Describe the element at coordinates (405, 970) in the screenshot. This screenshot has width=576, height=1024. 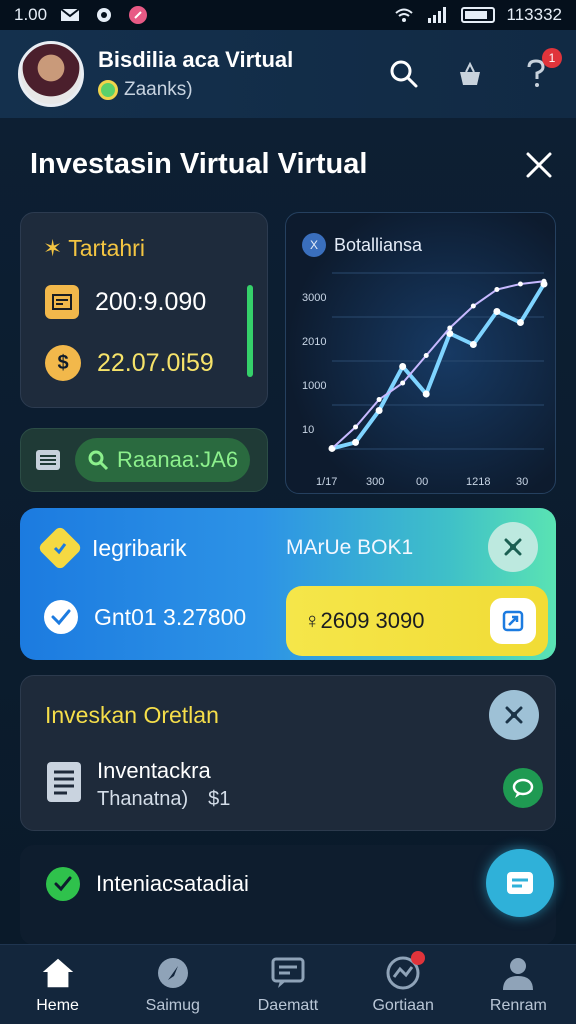
I see `activity-icon` at that location.